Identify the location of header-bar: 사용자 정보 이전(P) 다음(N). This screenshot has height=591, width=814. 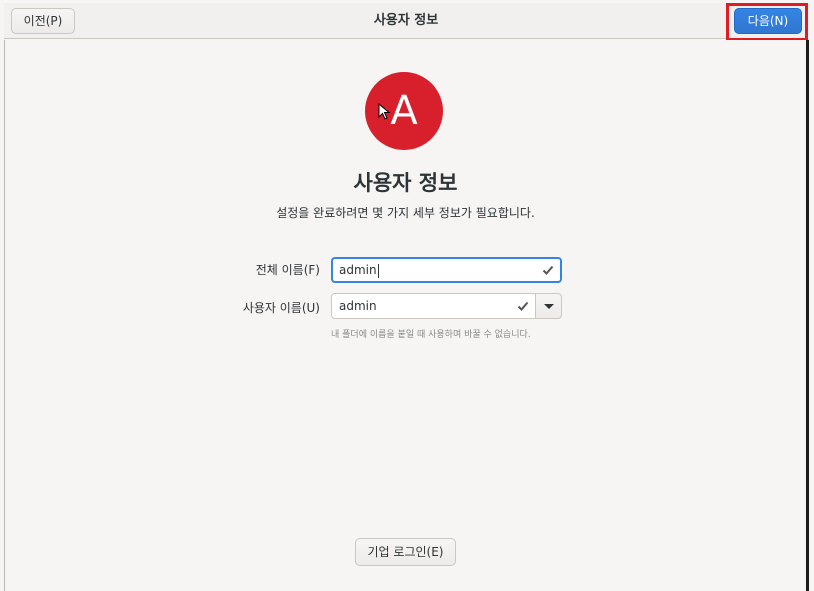
(406, 21).